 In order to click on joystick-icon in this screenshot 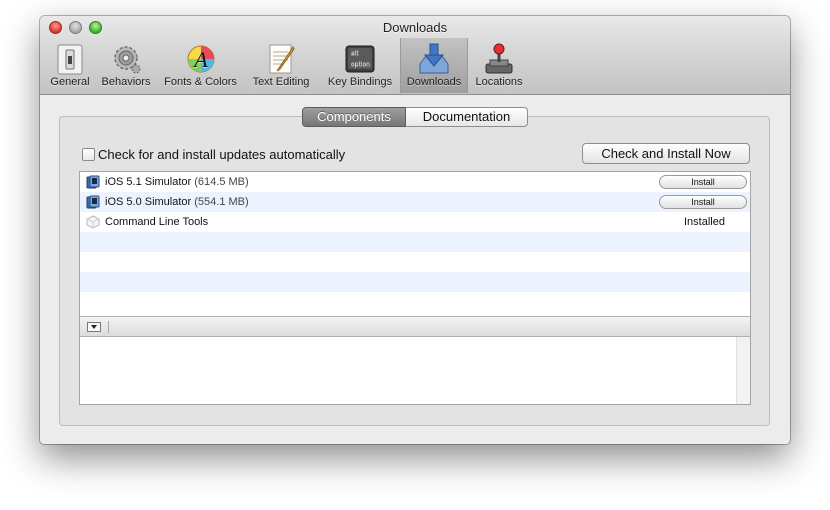, I will do `click(499, 58)`.